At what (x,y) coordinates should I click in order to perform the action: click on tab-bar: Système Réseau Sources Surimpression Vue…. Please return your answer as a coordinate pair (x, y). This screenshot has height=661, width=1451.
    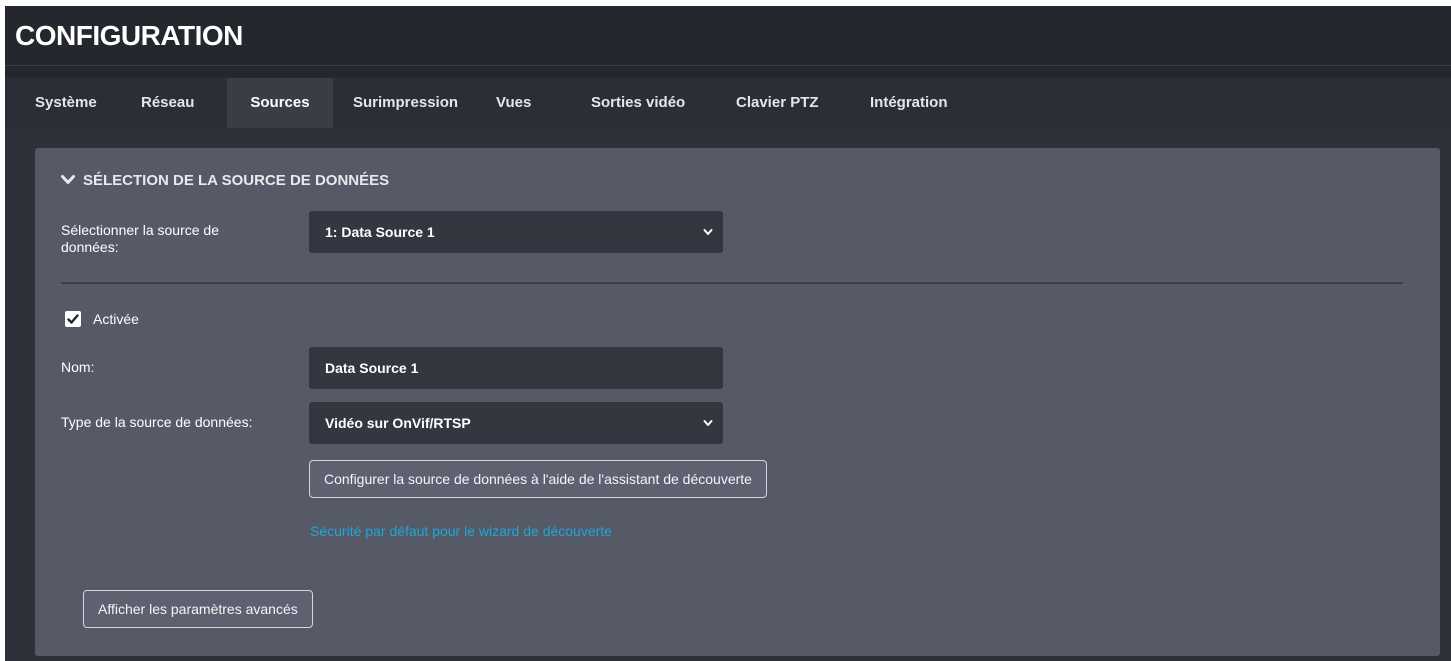
    Looking at the image, I should click on (728, 103).